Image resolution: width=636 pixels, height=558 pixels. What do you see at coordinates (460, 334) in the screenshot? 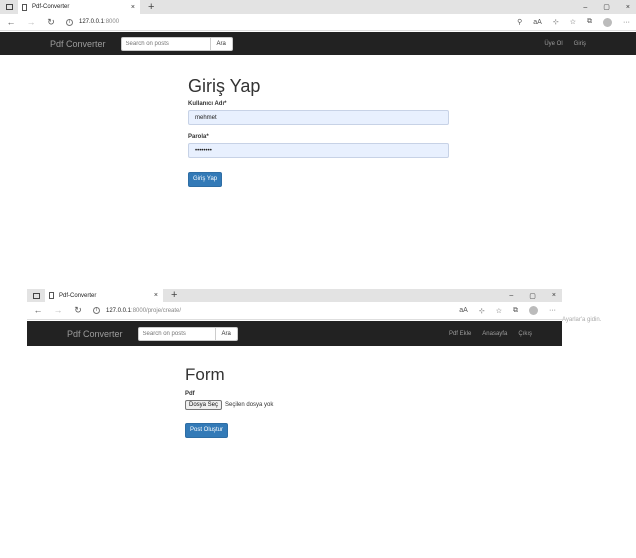
I see `nav-link-add-pdf: Pdf Ekle` at bounding box center [460, 334].